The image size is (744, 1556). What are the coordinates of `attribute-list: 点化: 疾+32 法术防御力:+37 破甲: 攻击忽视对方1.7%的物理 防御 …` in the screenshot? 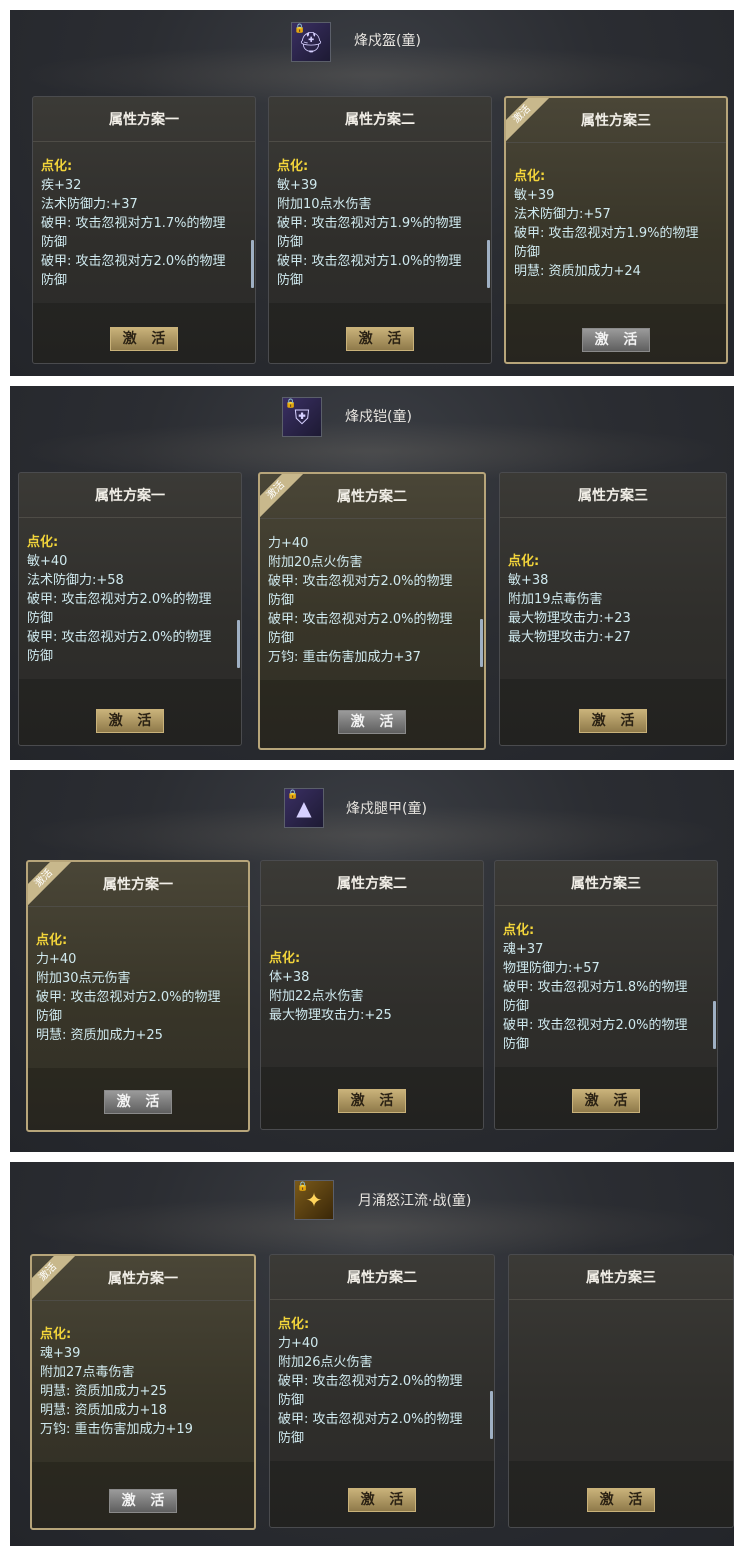 It's located at (144, 223).